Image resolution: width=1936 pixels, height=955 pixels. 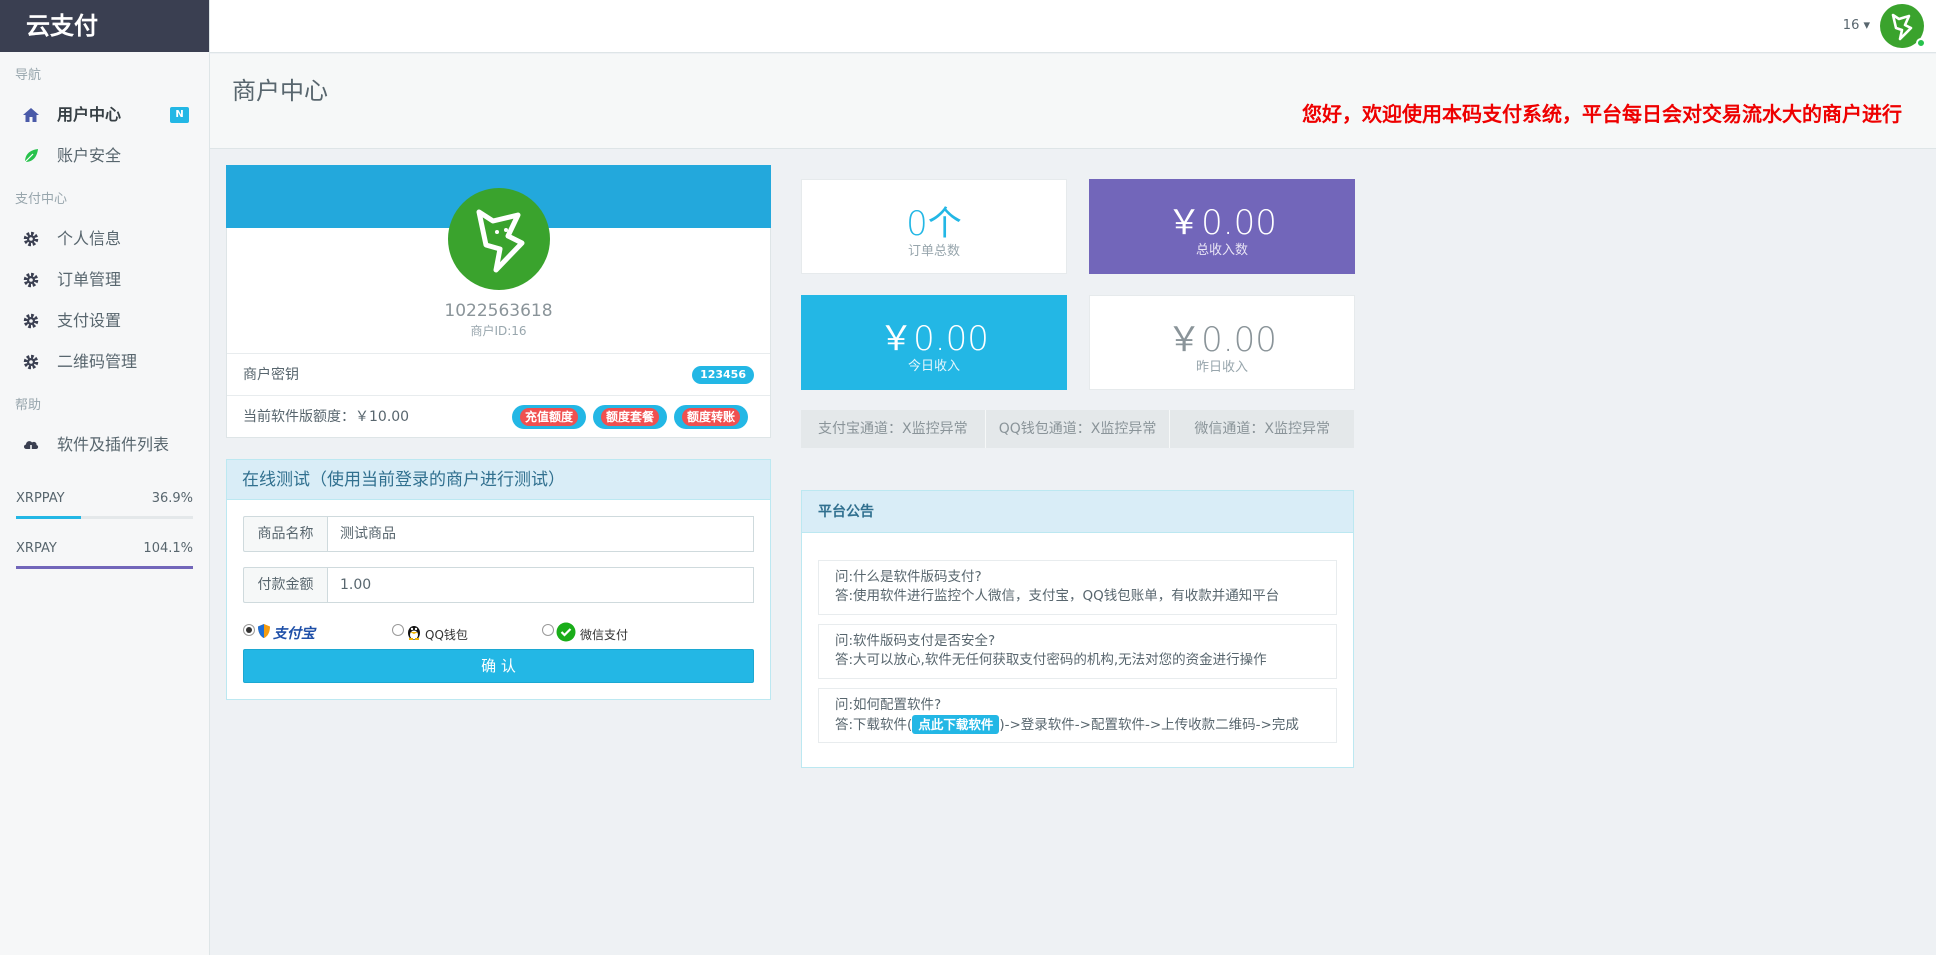 What do you see at coordinates (723, 375) in the screenshot?
I see `merchant-key-badge: 123456` at bounding box center [723, 375].